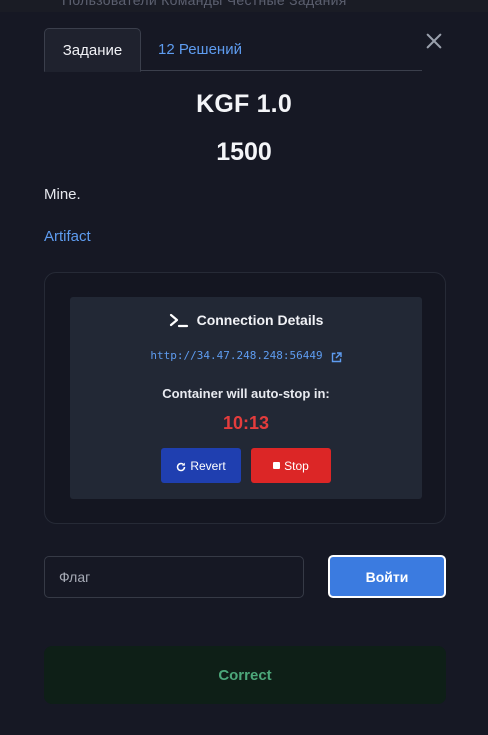 The height and width of the screenshot is (735, 488). What do you see at coordinates (260, 320) in the screenshot?
I see `connection-title: Connection Details` at bounding box center [260, 320].